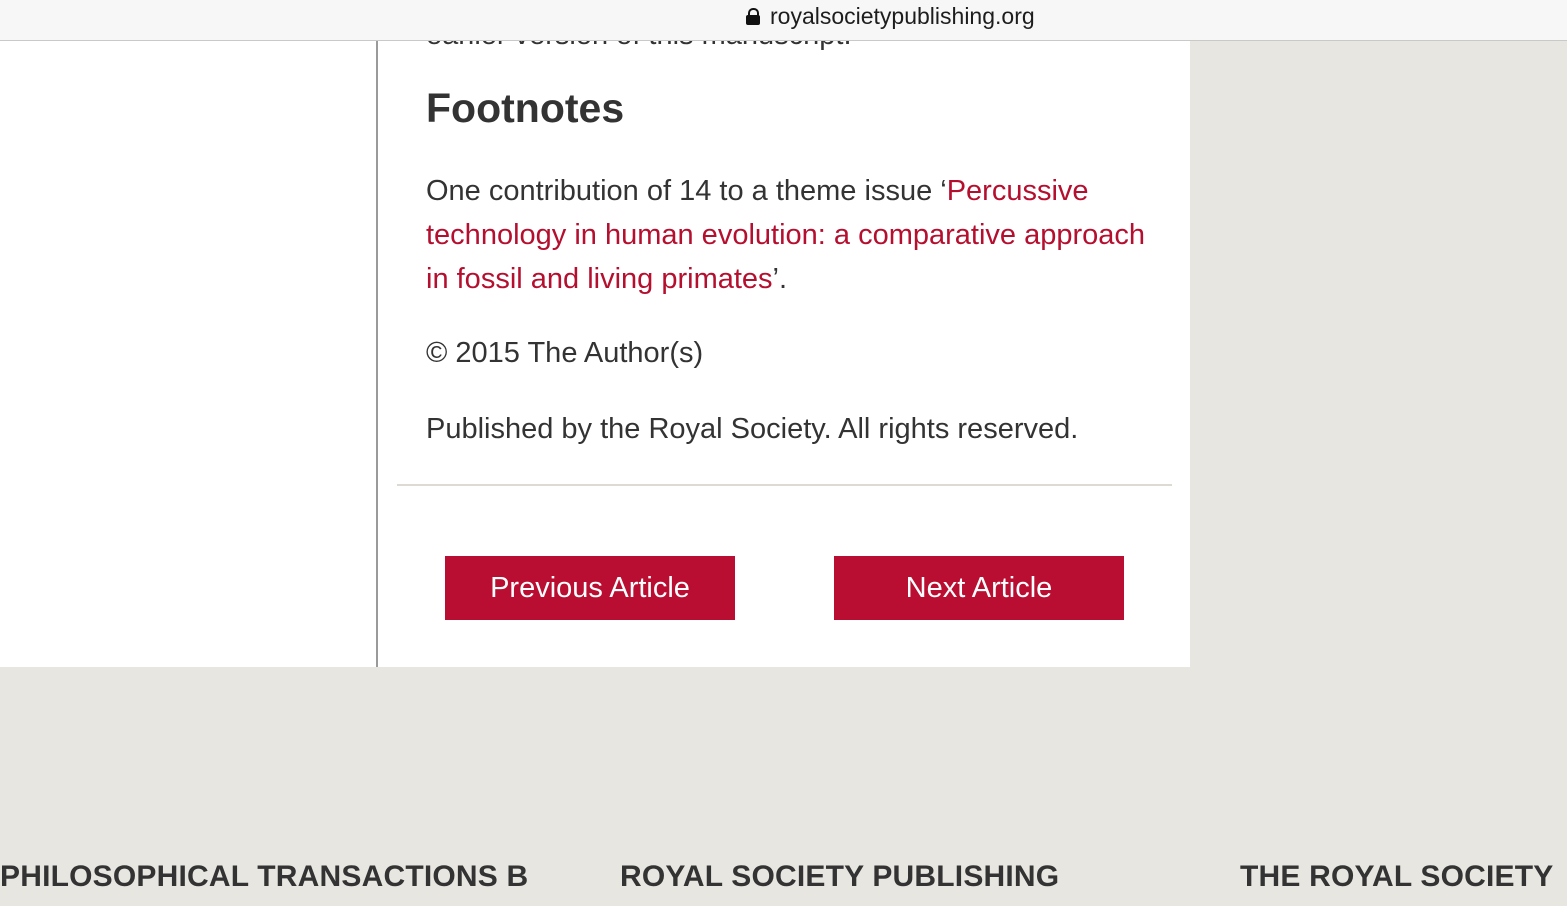 The image size is (1567, 906). I want to click on url-text: royalsocietypublishing.org, so click(902, 15).